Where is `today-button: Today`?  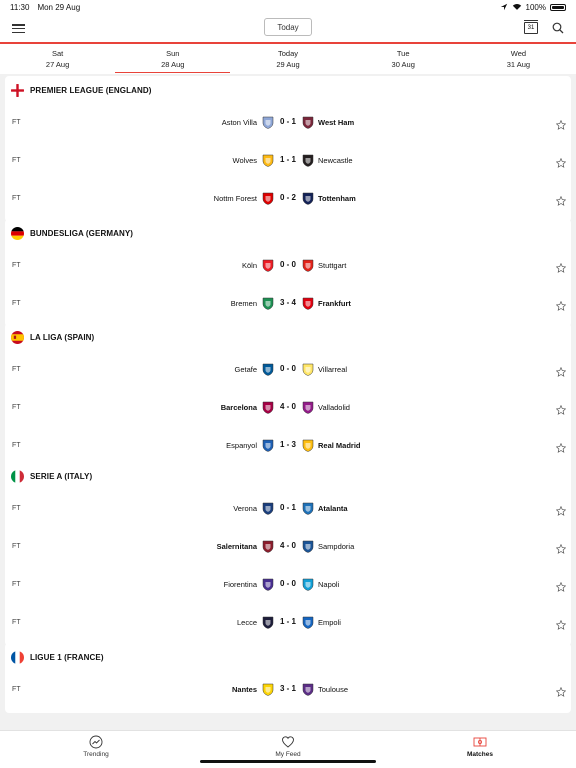 today-button: Today is located at coordinates (288, 27).